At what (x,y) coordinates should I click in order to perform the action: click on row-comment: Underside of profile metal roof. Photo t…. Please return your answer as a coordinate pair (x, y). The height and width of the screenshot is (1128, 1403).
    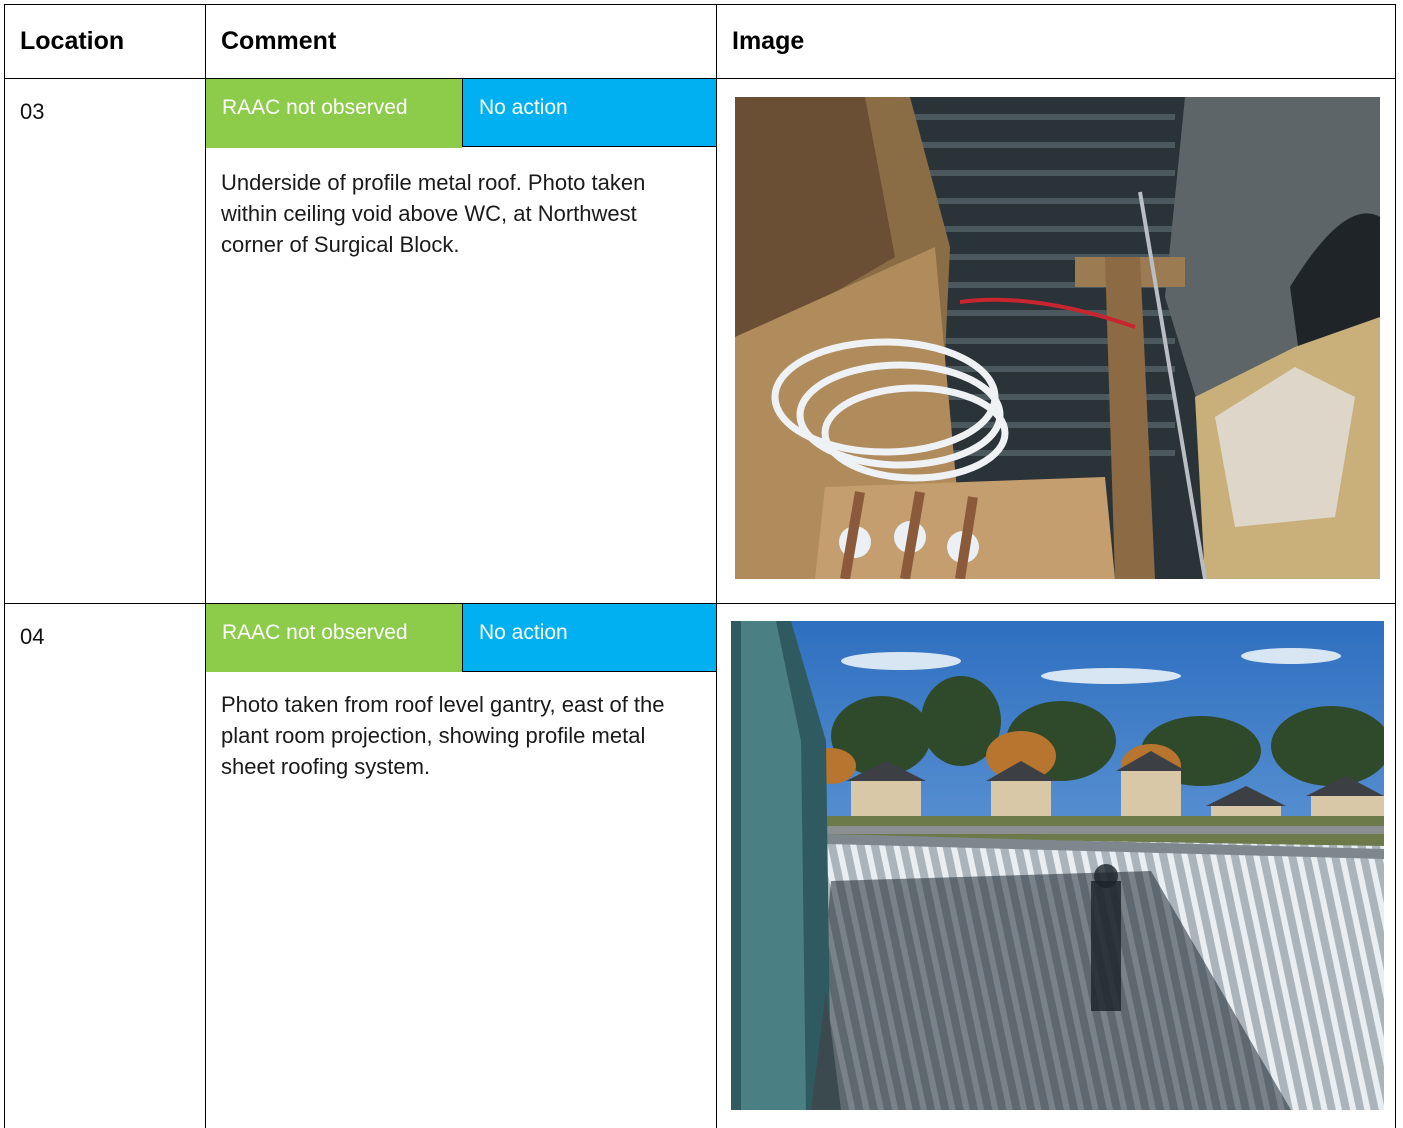
    Looking at the image, I should click on (433, 213).